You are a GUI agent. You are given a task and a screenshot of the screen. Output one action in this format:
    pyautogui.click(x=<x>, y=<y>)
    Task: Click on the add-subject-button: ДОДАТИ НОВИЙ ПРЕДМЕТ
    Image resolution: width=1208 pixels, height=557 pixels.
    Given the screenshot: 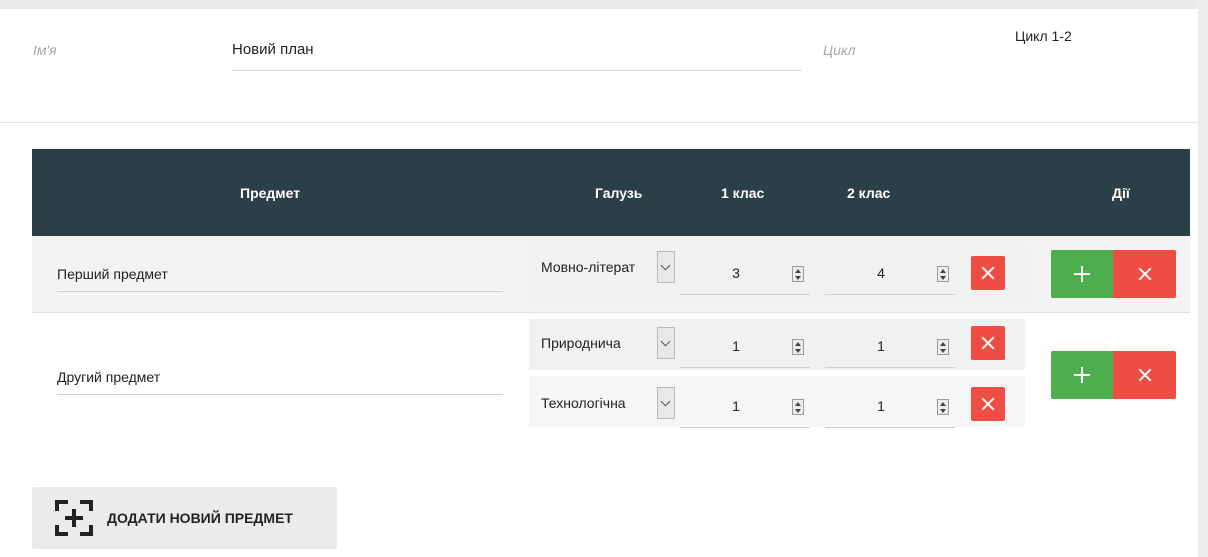 What is the action you would take?
    pyautogui.click(x=184, y=518)
    